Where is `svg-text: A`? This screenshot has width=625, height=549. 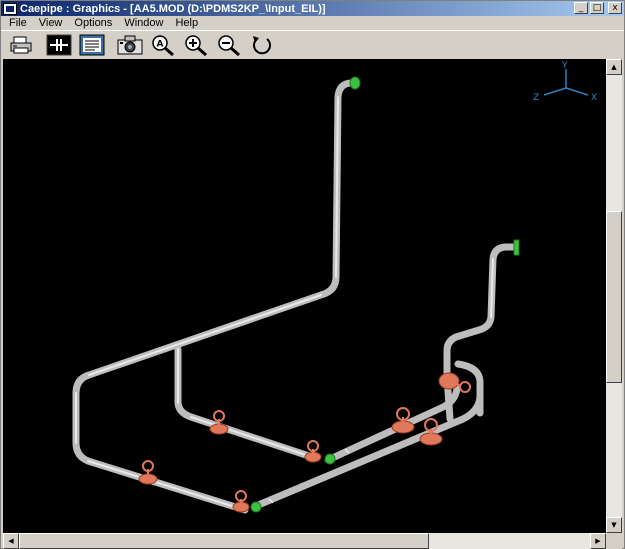 svg-text: A is located at coordinates (160, 44).